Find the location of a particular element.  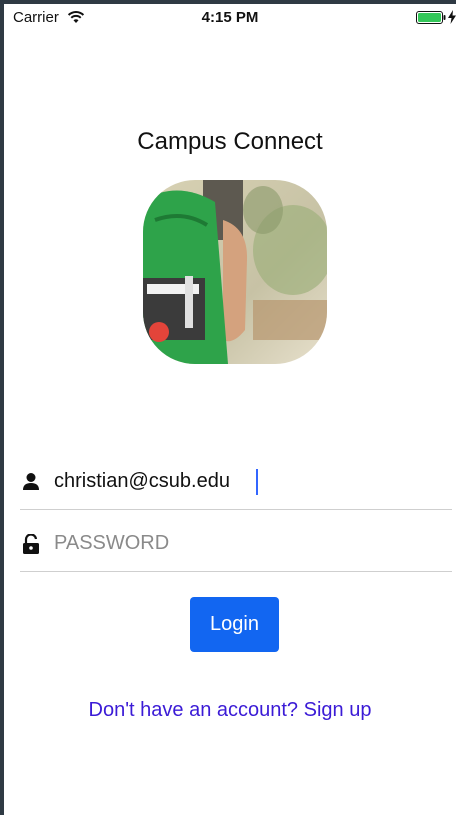

login-button: Login is located at coordinates (234, 624).